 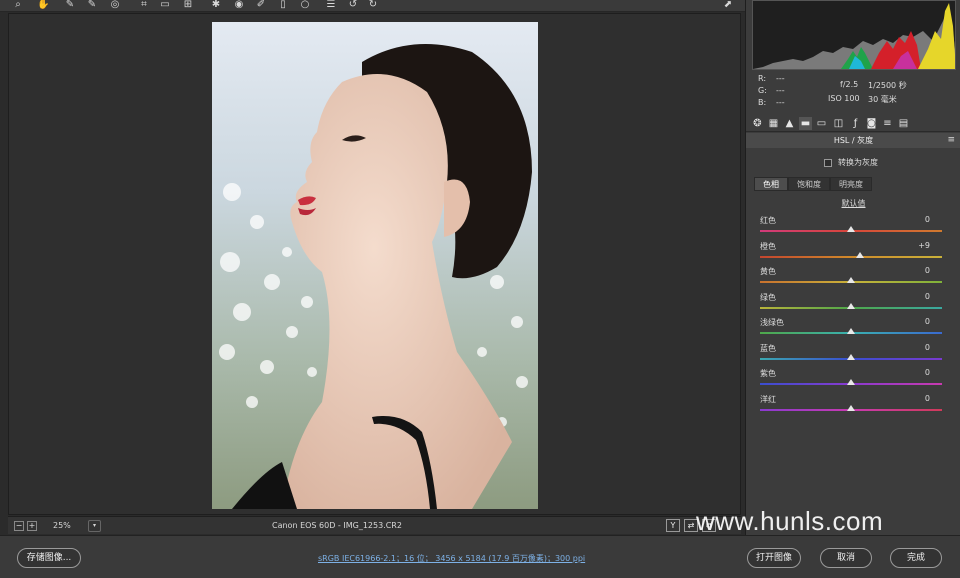 I want to click on effects-tab-icon: ƒ, so click(x=855, y=123).